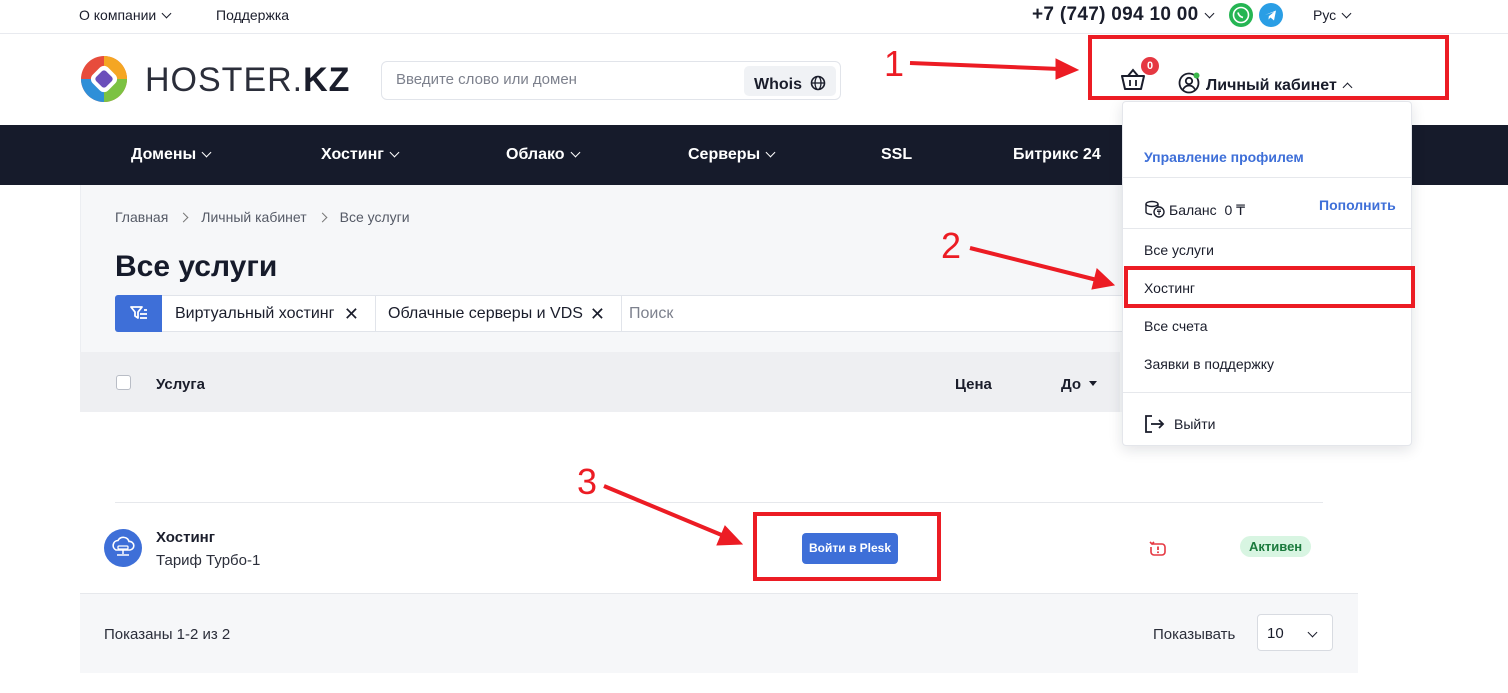  What do you see at coordinates (730, 535) in the screenshot?
I see `arrow-3-head` at bounding box center [730, 535].